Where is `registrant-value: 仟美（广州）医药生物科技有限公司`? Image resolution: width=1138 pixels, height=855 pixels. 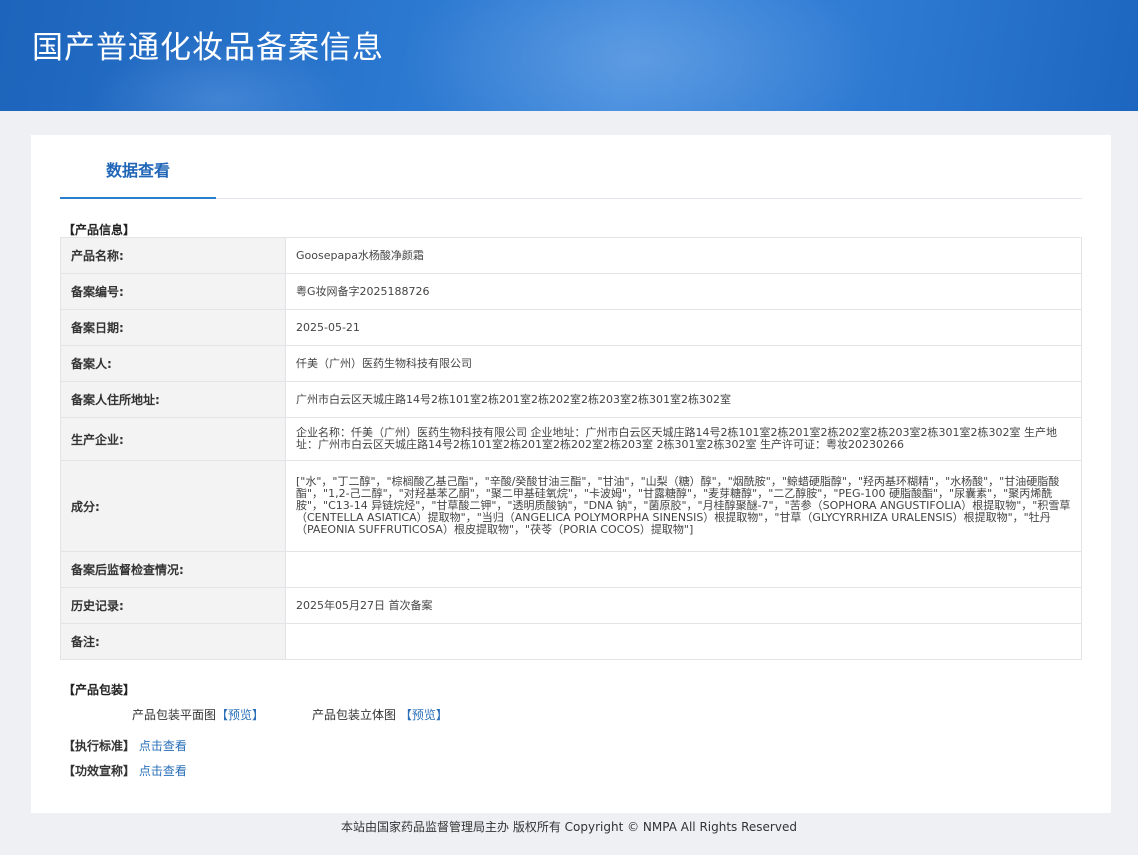
registrant-value: 仟美（广州）医药生物科技有限公司 is located at coordinates (683, 363).